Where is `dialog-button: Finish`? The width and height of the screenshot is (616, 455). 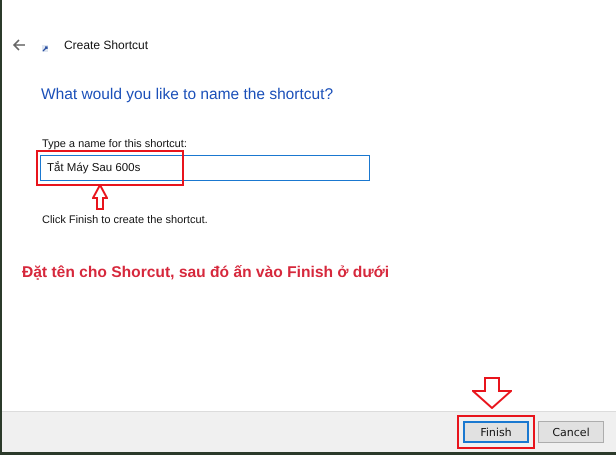 dialog-button: Finish is located at coordinates (496, 432).